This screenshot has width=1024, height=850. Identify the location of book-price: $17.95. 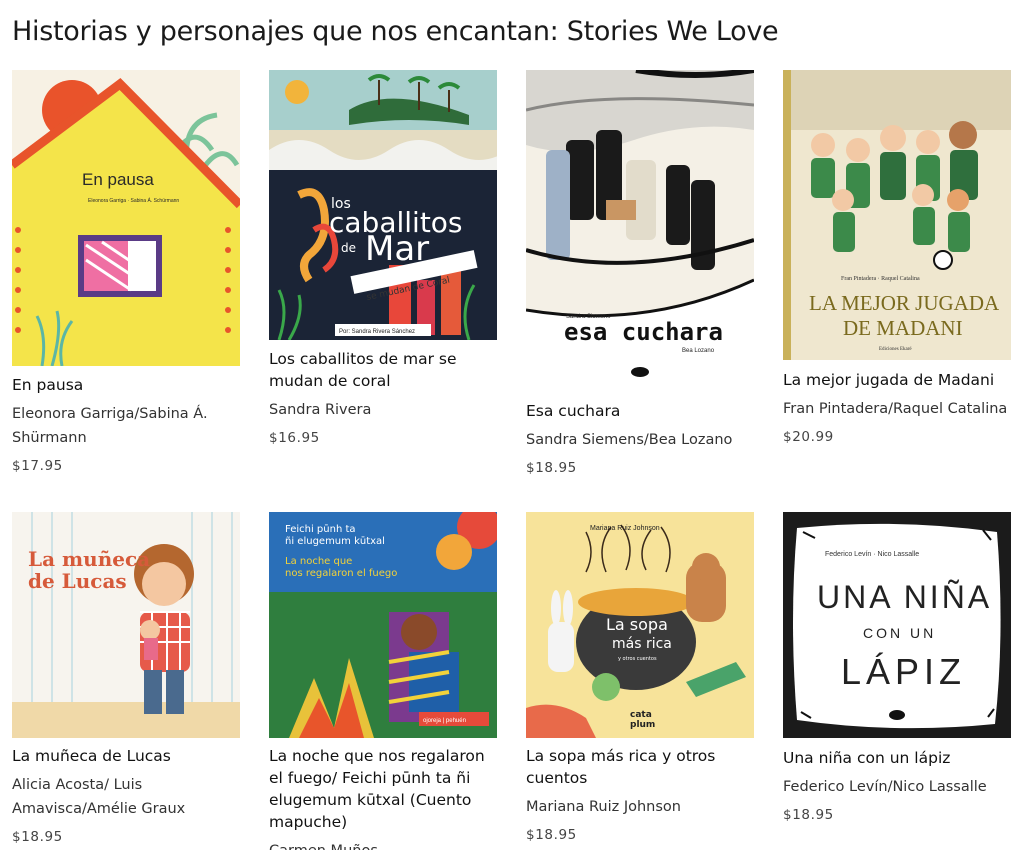
(37, 466).